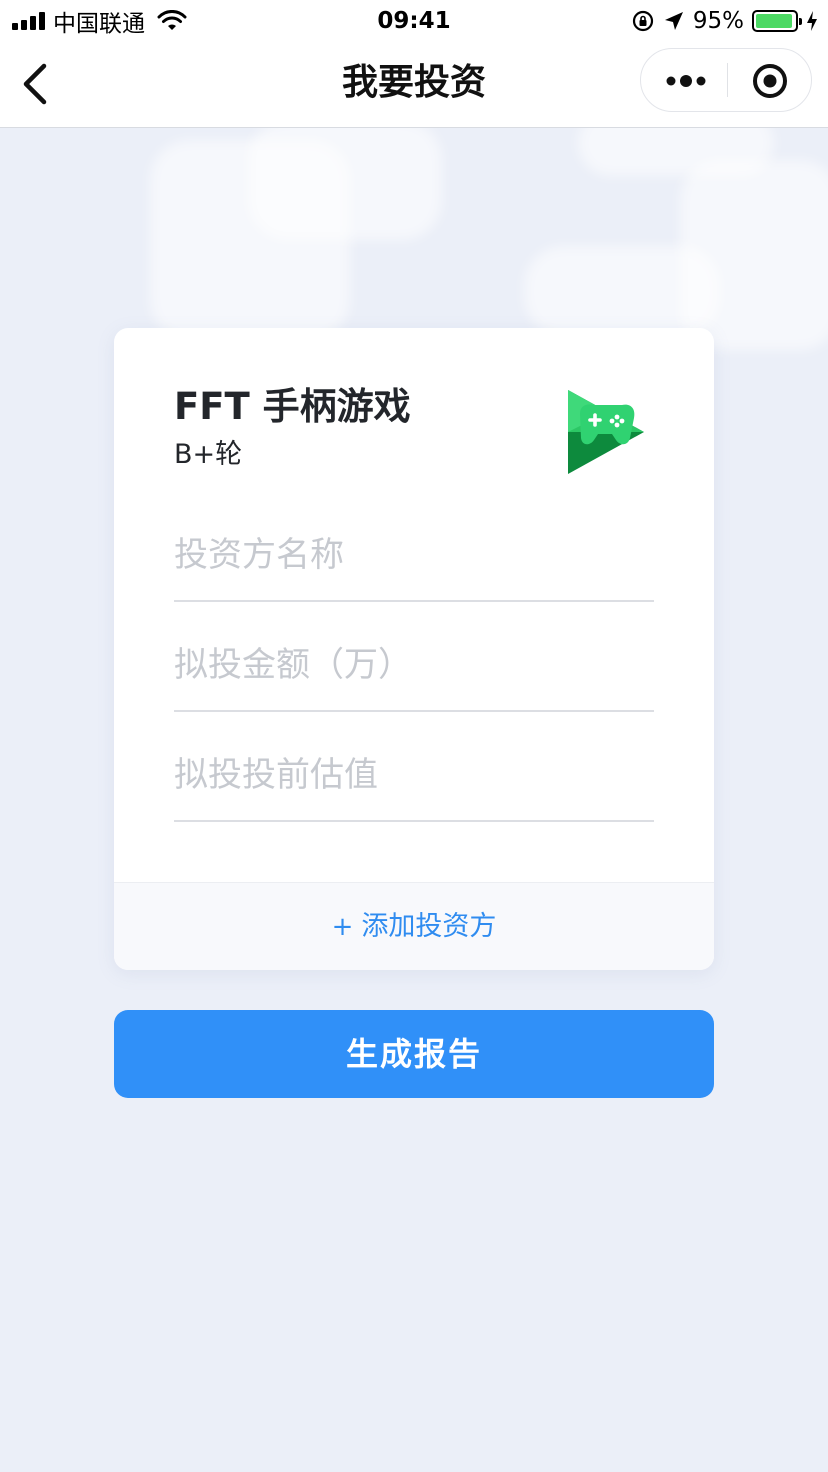 The width and height of the screenshot is (828, 1472). Describe the element at coordinates (642, 21) in the screenshot. I see `orientation-lock-icon` at that location.